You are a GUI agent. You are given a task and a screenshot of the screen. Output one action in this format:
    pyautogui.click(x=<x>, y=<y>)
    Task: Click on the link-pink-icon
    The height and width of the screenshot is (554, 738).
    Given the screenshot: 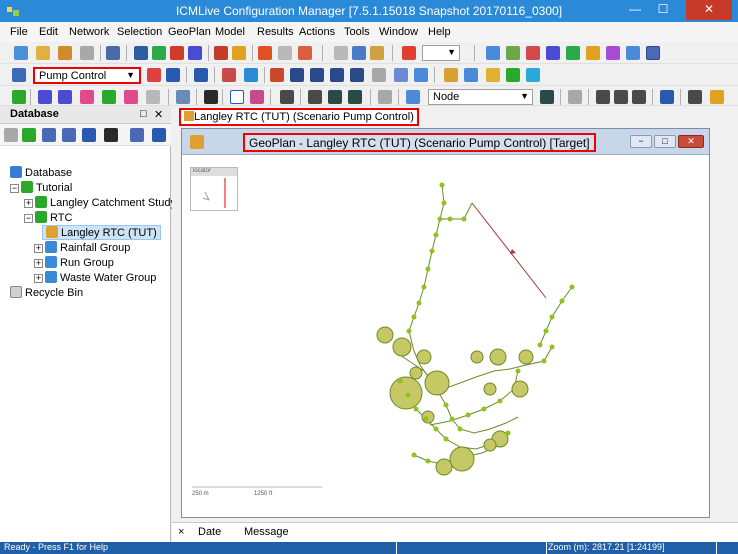 What is the action you would take?
    pyautogui.click(x=131, y=97)
    